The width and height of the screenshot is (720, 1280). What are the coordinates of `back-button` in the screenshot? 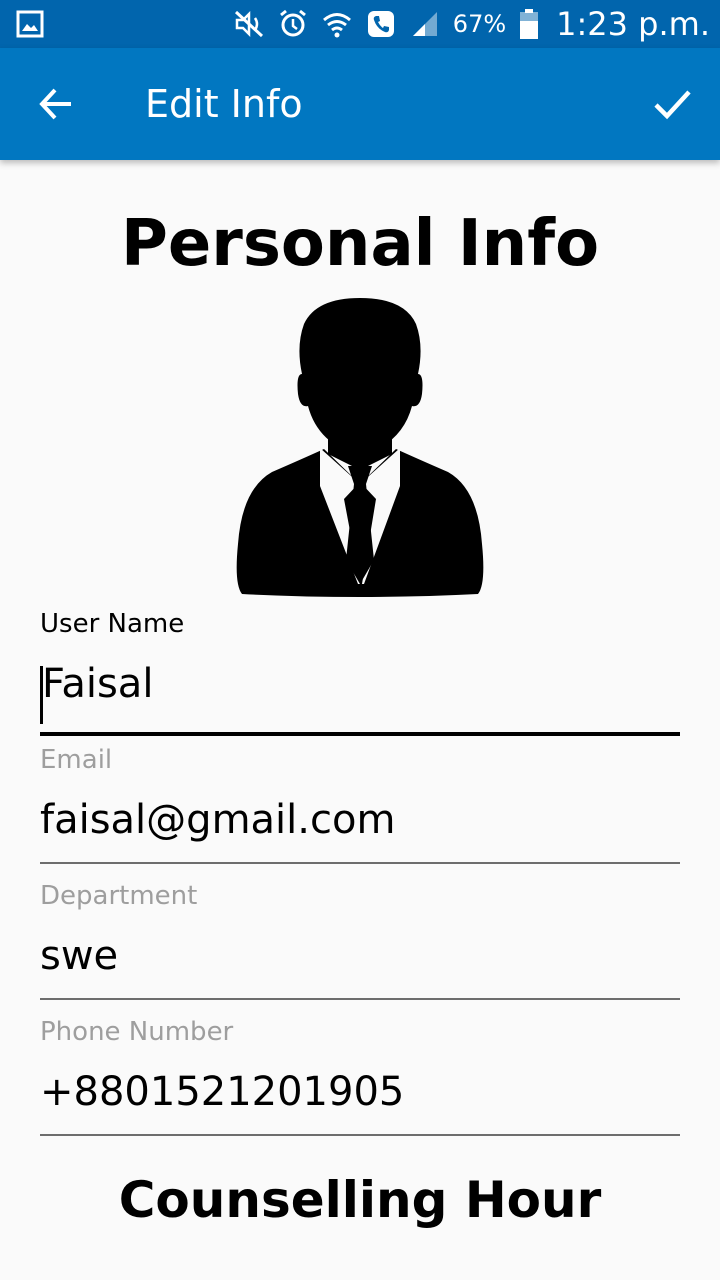 It's located at (56, 104).